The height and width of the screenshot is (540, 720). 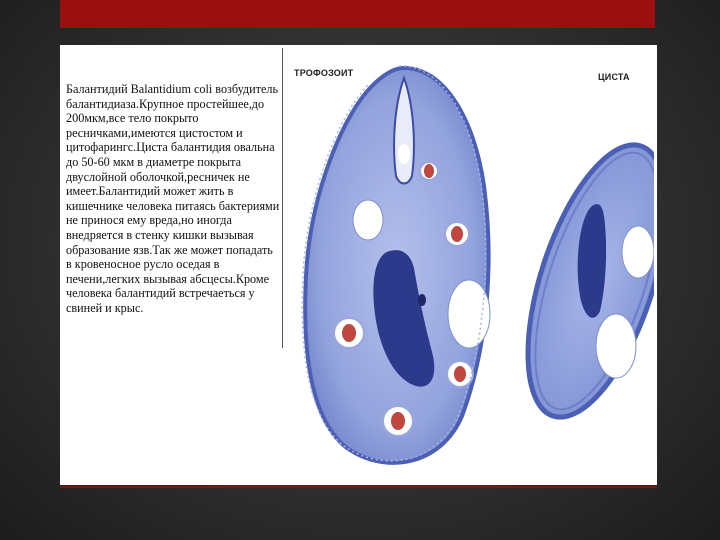 What do you see at coordinates (358, 487) in the screenshot?
I see `bottom-accent-line` at bounding box center [358, 487].